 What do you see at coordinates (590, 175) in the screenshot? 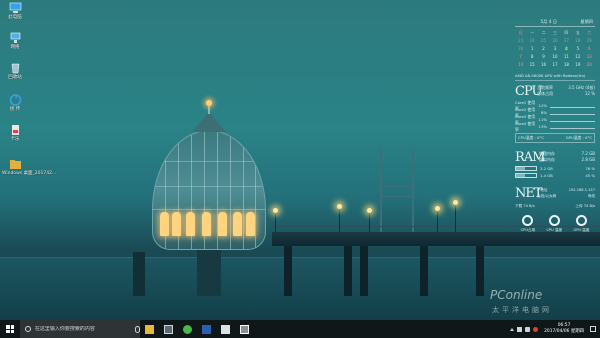
I see `ram-bar-value: 45 %` at bounding box center [590, 175].